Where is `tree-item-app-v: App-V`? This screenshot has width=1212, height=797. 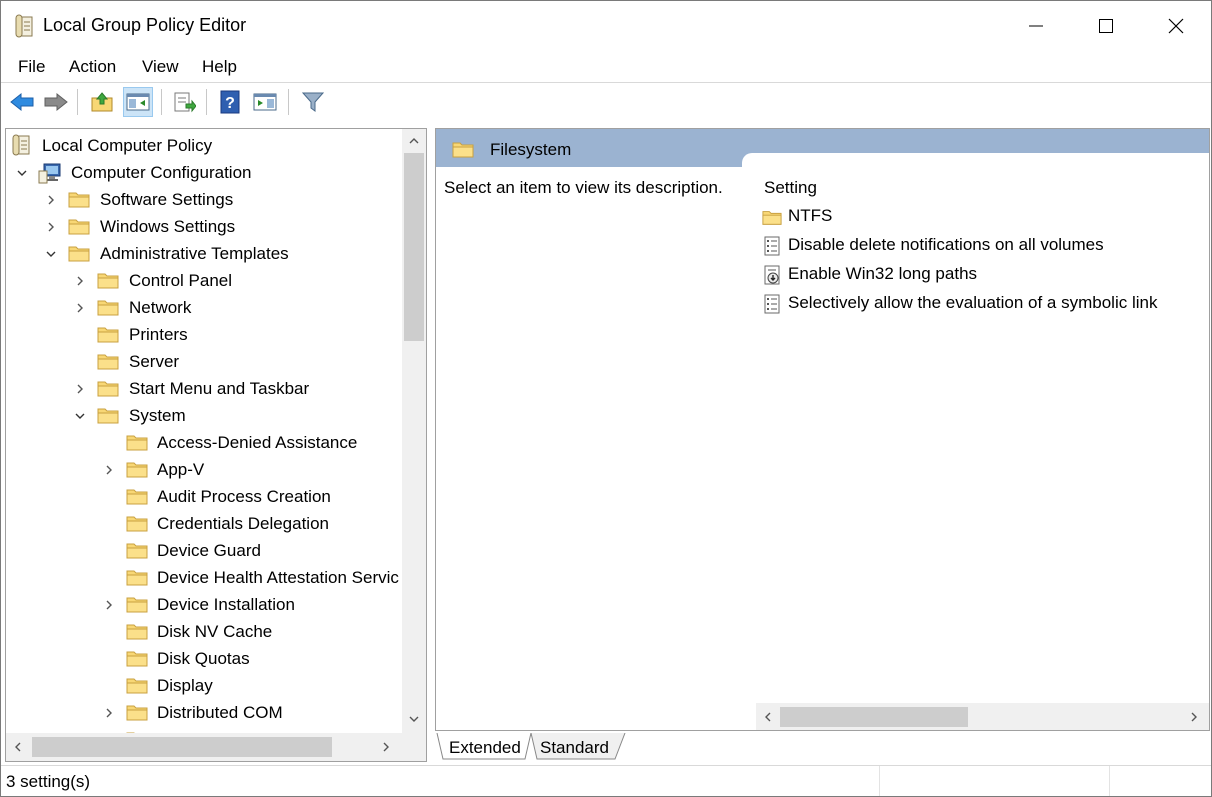
tree-item-app-v: App-V is located at coordinates (204, 469).